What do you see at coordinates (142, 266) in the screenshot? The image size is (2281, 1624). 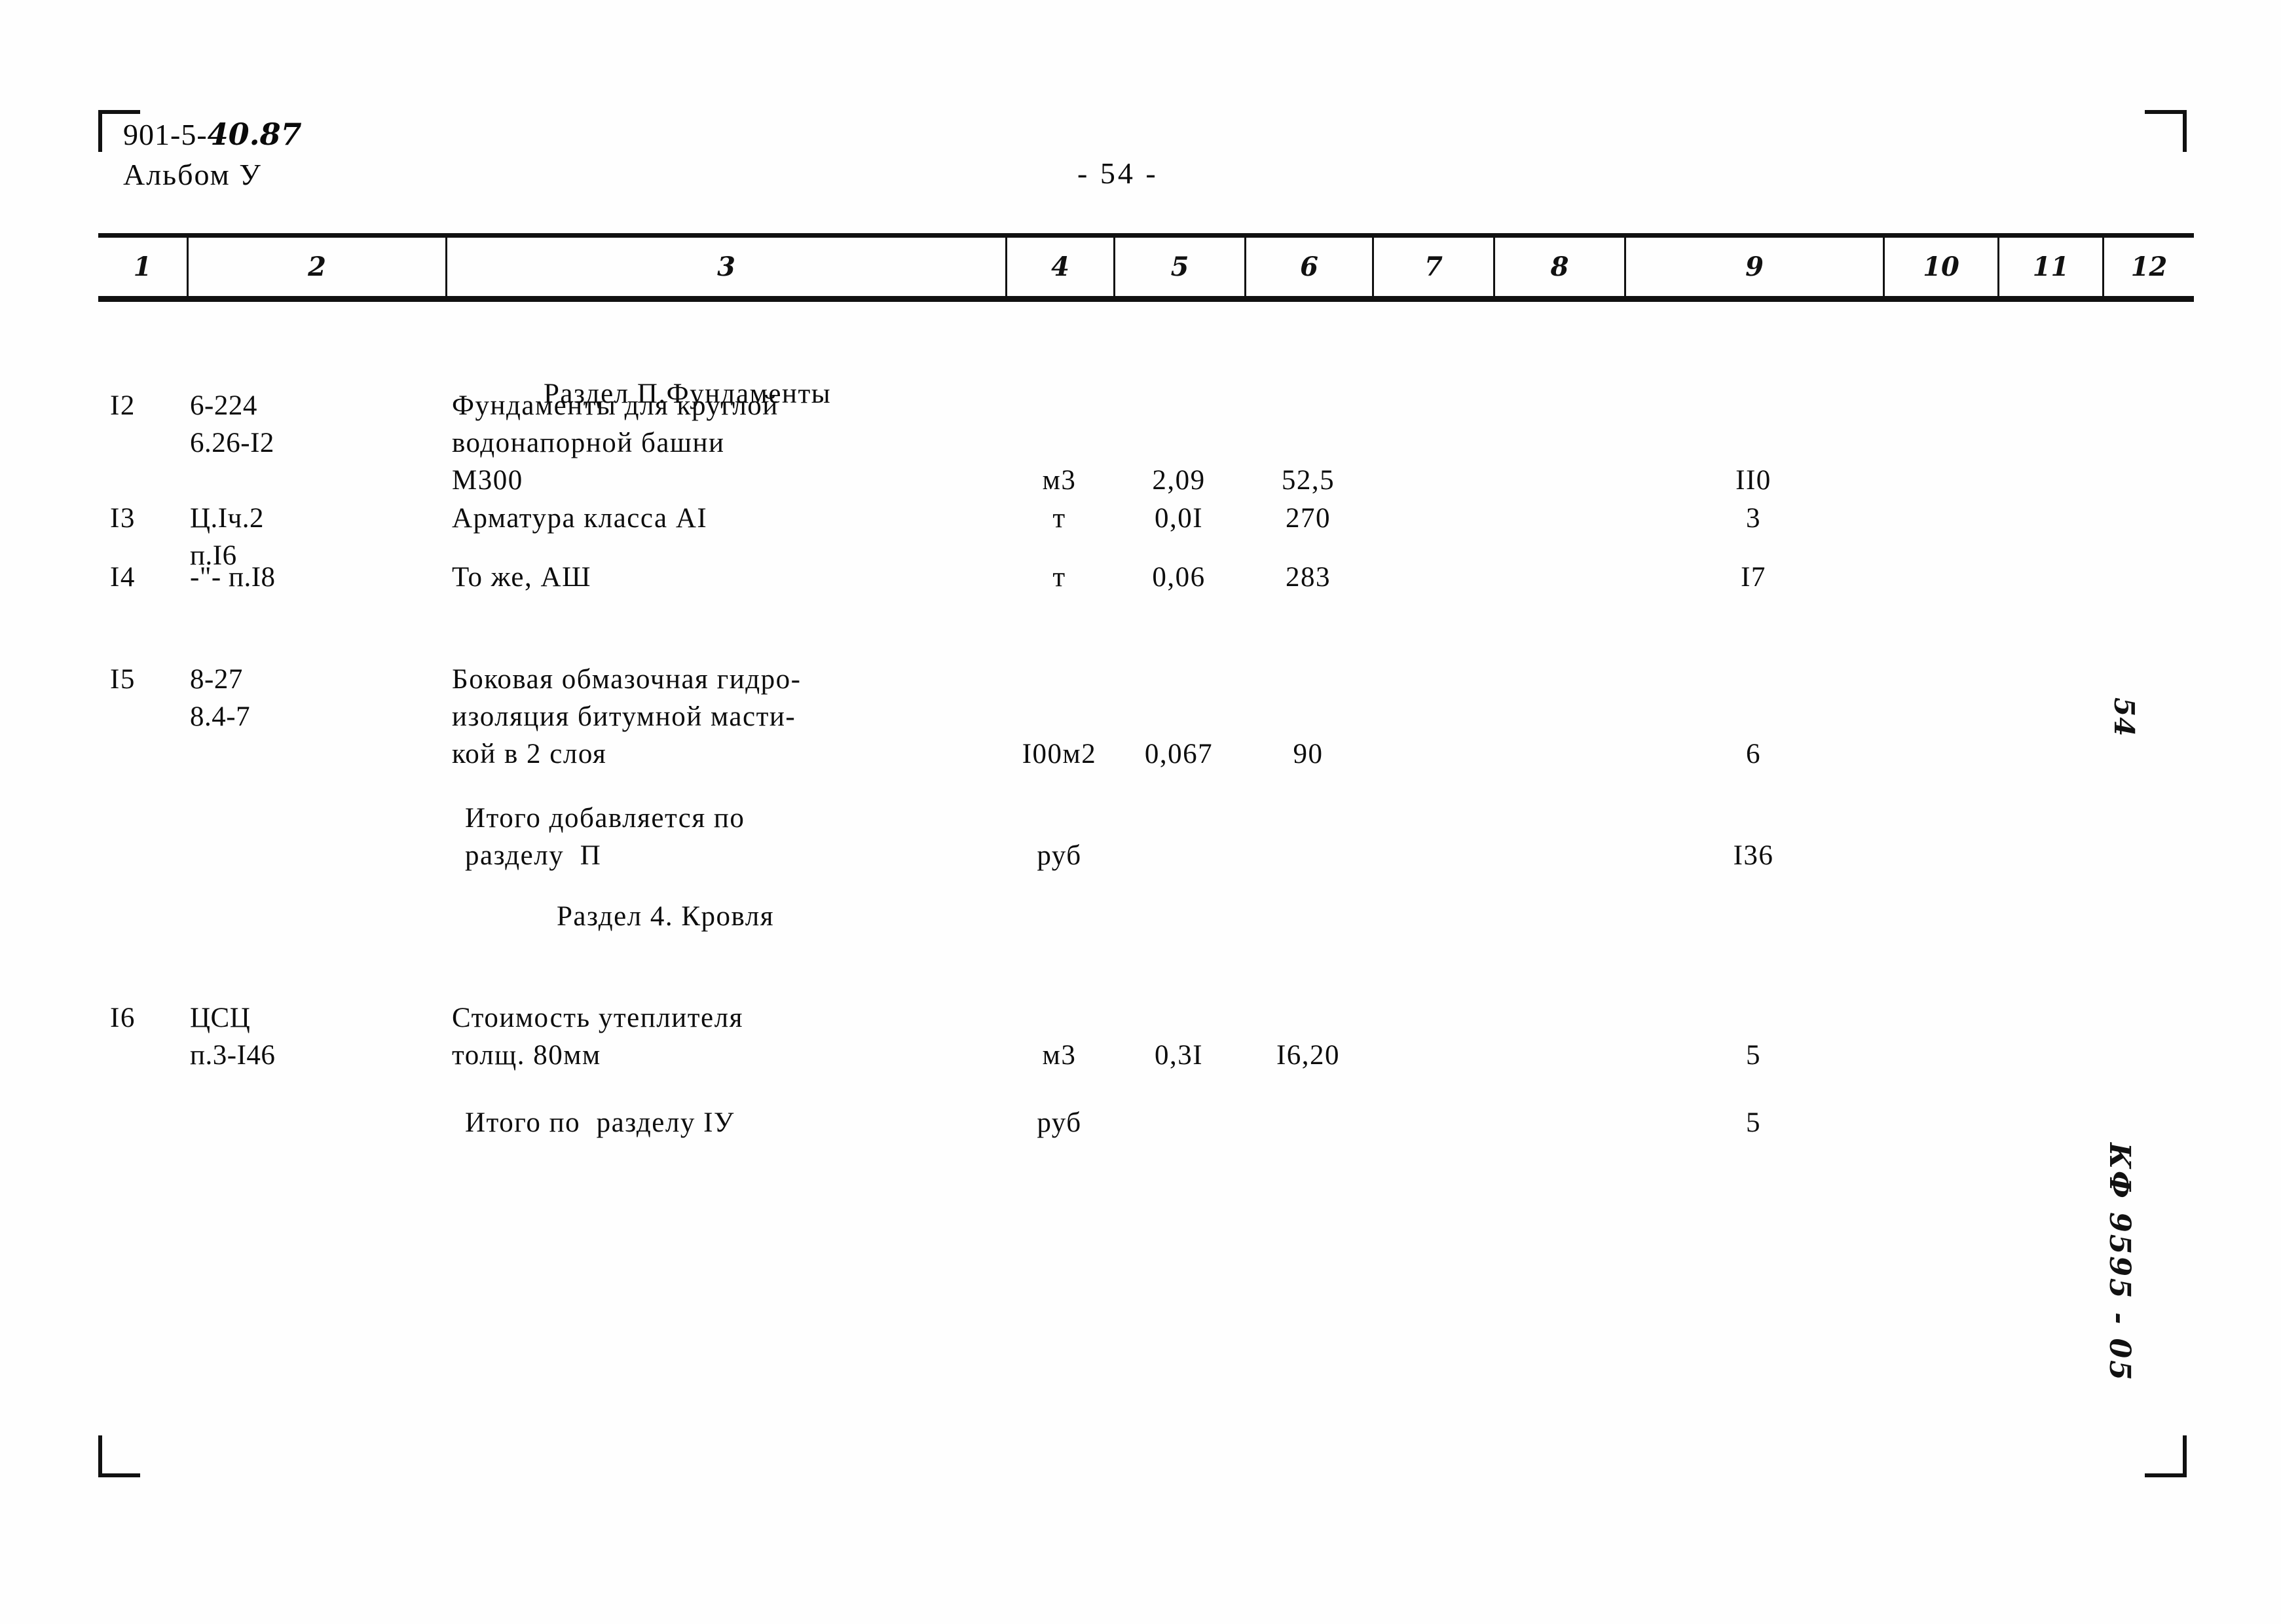 I see `column-header-1: 1` at bounding box center [142, 266].